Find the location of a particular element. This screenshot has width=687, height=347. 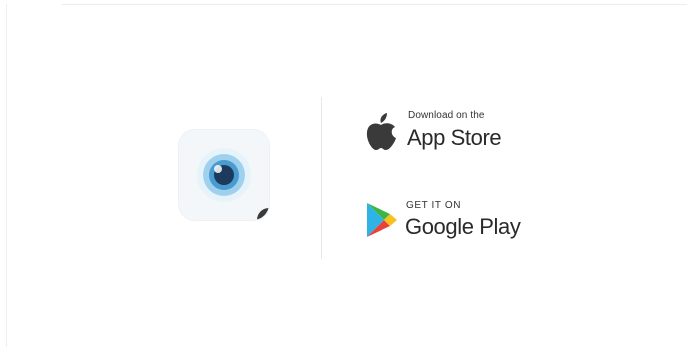

app-store-large-text: App Store is located at coordinates (454, 137).